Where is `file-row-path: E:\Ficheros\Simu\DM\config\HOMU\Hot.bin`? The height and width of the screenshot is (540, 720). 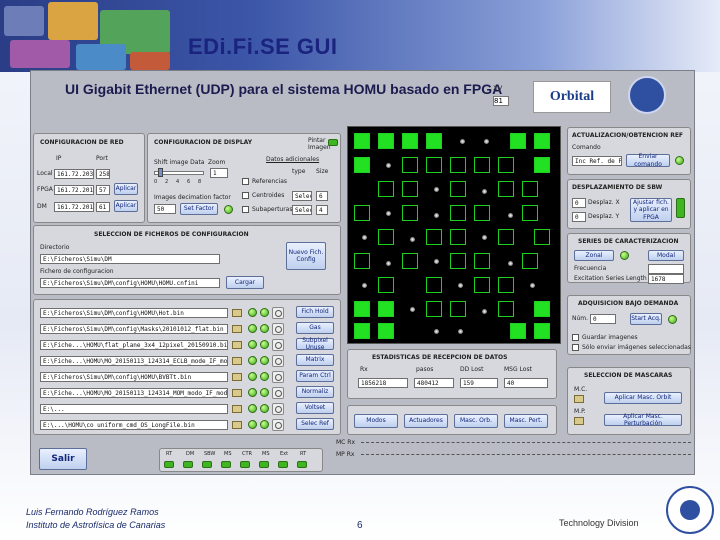 file-row-path: E:\Ficheros\Simu\DM\config\HOMU\Hot.bin is located at coordinates (134, 313).